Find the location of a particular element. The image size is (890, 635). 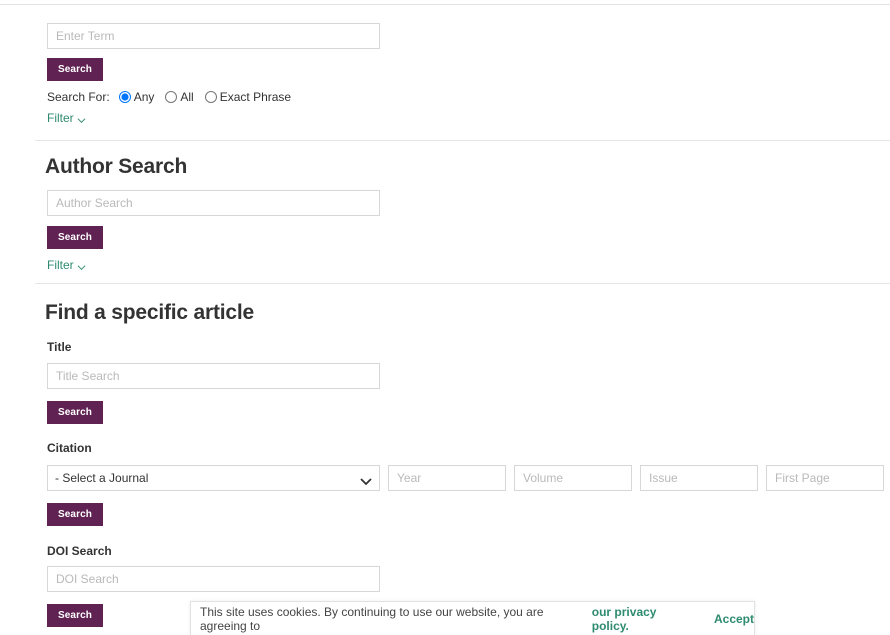

filter-toggle-author: Filter is located at coordinates (66, 265).